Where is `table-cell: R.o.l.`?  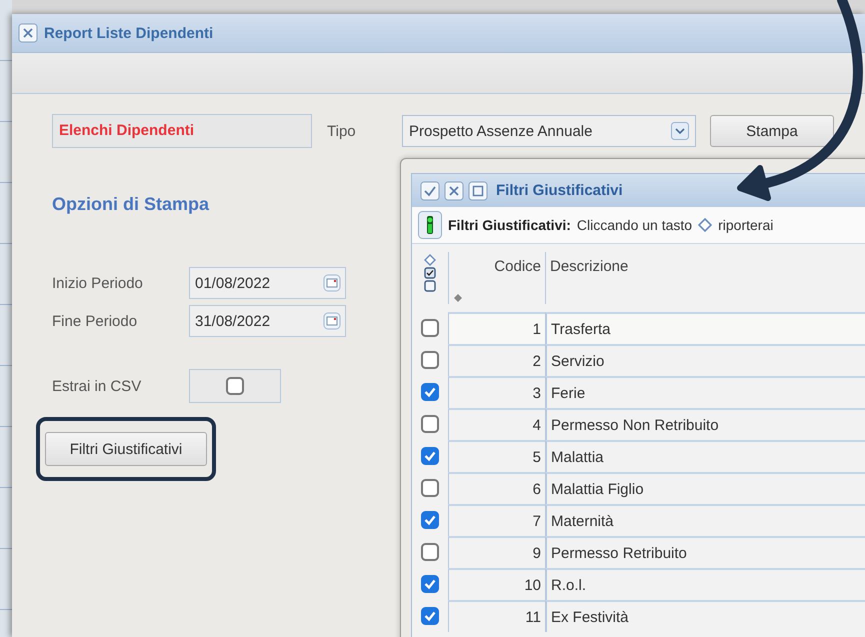 table-cell: R.o.l. is located at coordinates (705, 584).